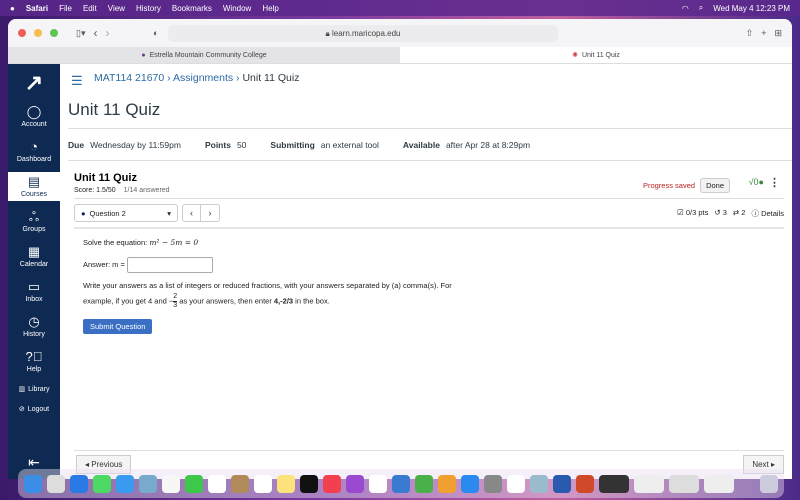 The image size is (800, 500). Describe the element at coordinates (263, 483) in the screenshot. I see `reminders-icon` at that location.